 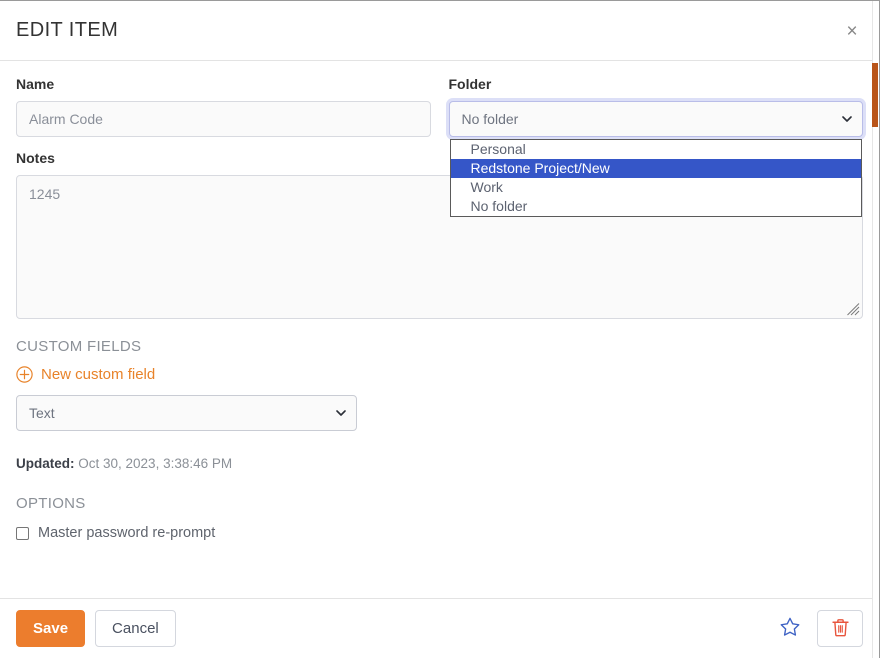 I want to click on folder-select-value: No folder, so click(x=490, y=119).